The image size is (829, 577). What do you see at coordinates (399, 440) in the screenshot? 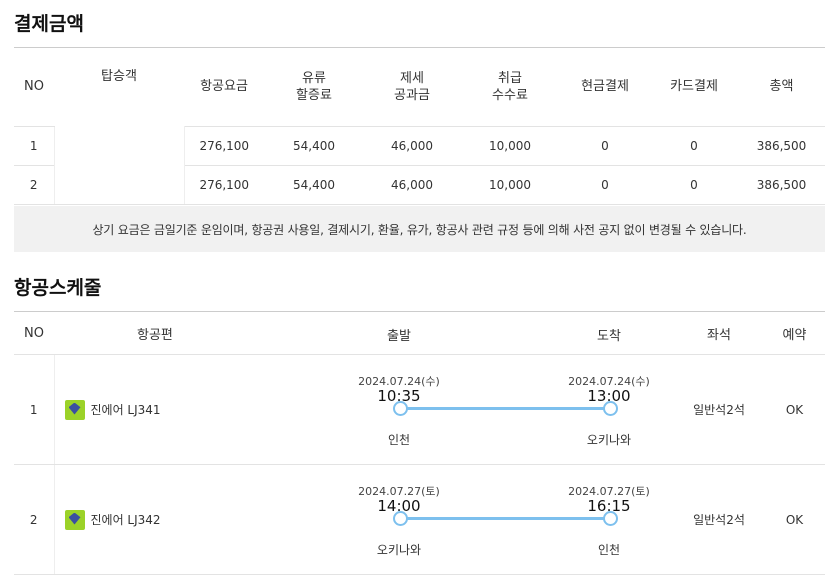
I see `depart-city: 인천` at bounding box center [399, 440].